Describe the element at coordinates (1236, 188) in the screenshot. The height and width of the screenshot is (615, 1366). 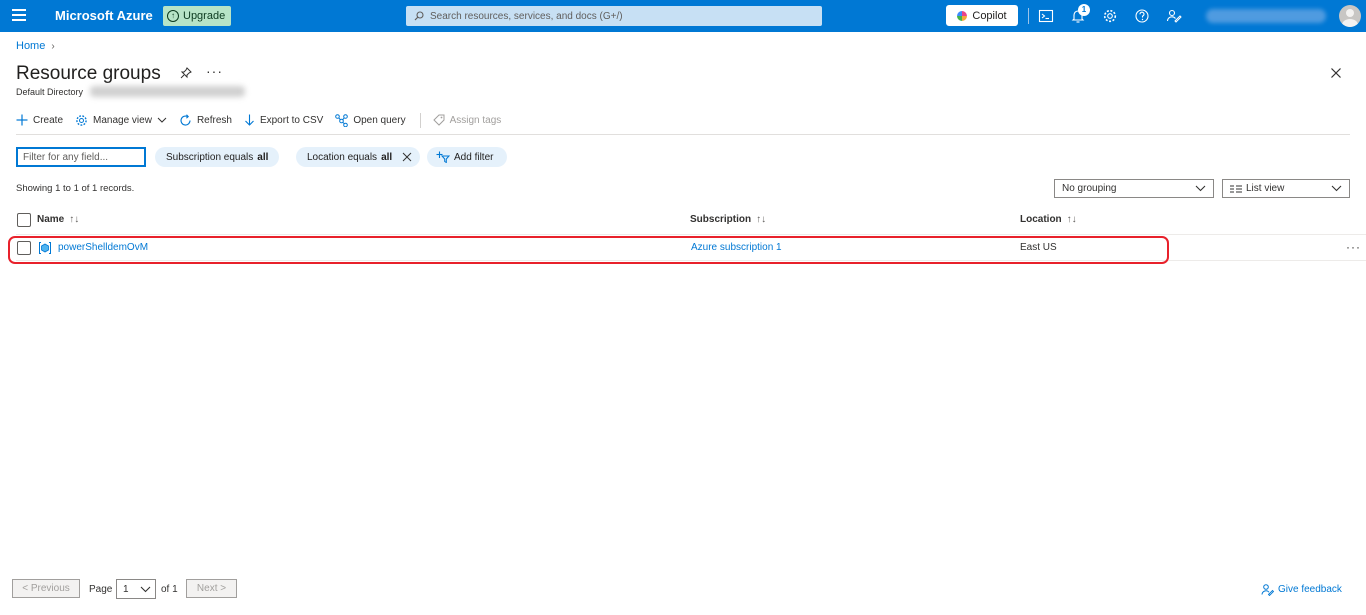
I see `list-icon` at that location.